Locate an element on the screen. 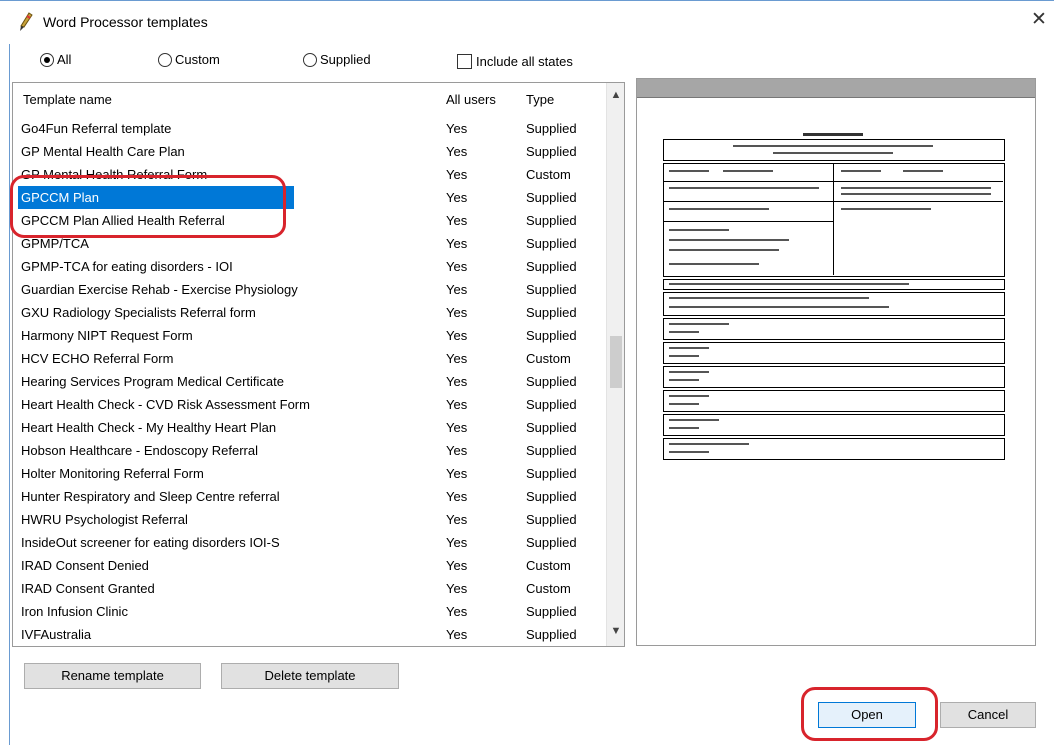  template-name-cell: Holter Monitoring Referral Form is located at coordinates (112, 473).